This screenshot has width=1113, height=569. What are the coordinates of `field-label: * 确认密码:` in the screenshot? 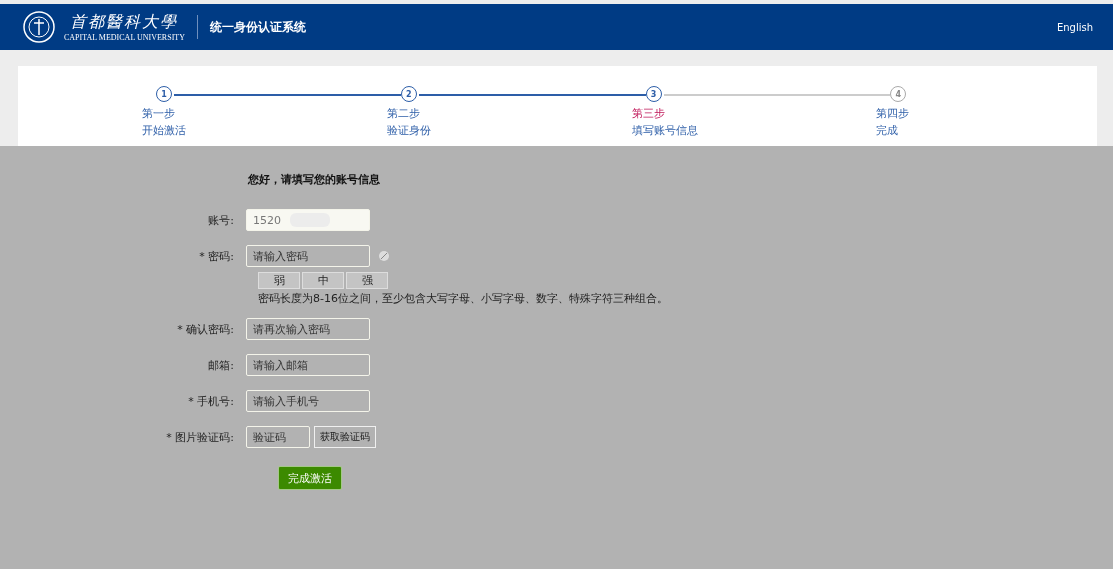 It's located at (205, 329).